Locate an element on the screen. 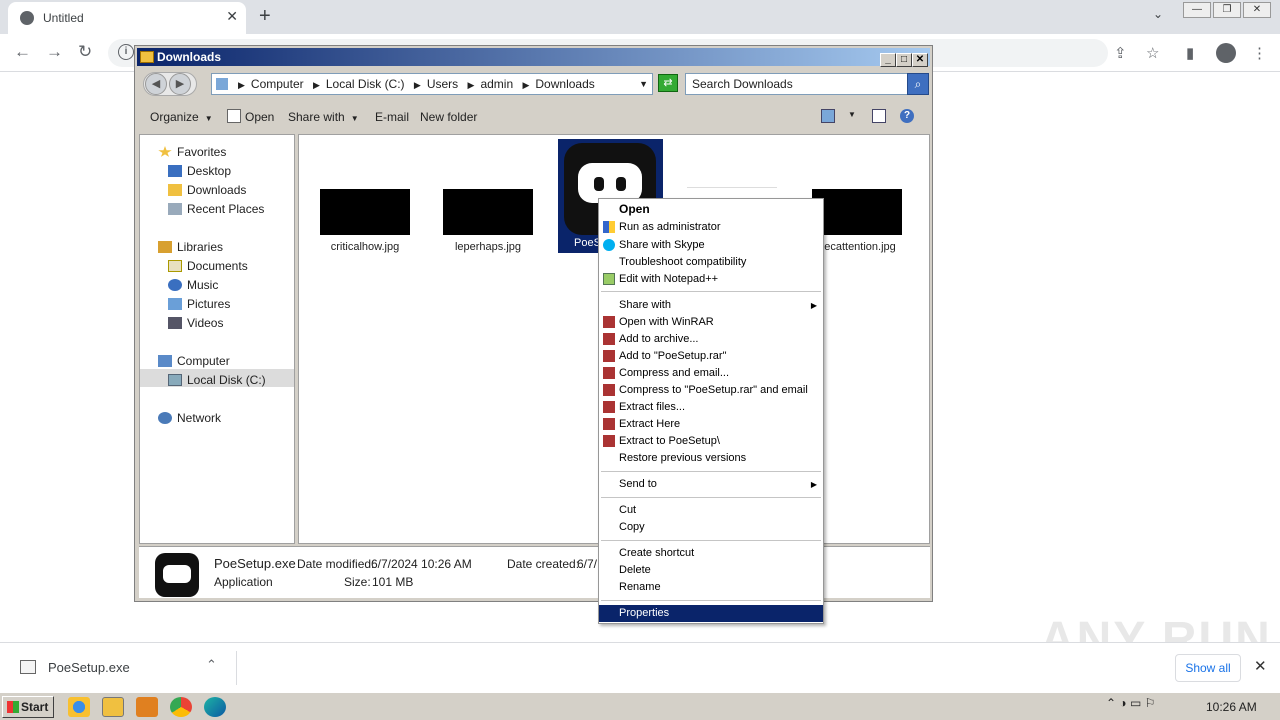  chrome-taskbar-icon is located at coordinates (181, 707).